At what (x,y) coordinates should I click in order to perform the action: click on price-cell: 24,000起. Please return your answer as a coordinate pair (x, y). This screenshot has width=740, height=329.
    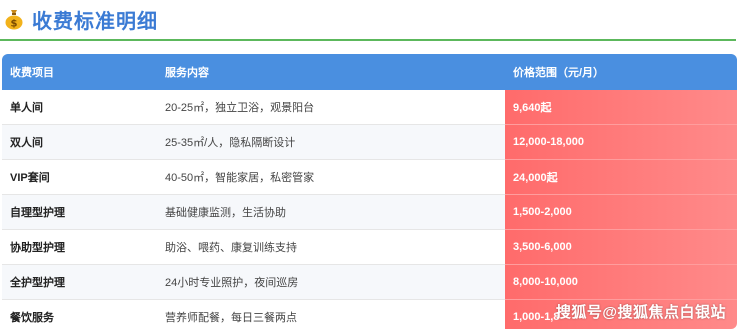
    Looking at the image, I should click on (621, 177).